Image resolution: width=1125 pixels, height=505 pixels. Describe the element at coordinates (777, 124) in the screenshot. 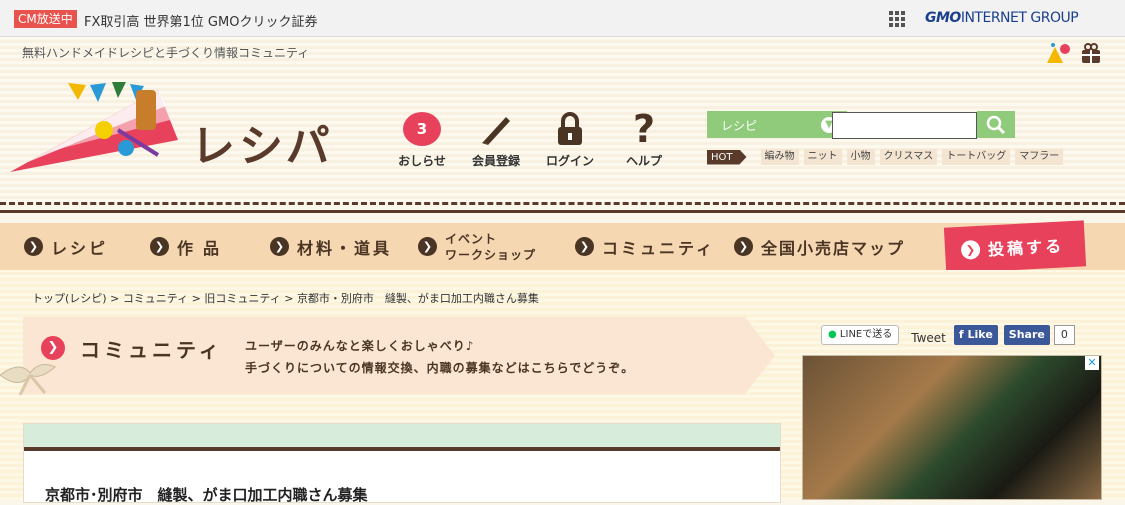

I see `search-category-select: レシピ ▼` at that location.